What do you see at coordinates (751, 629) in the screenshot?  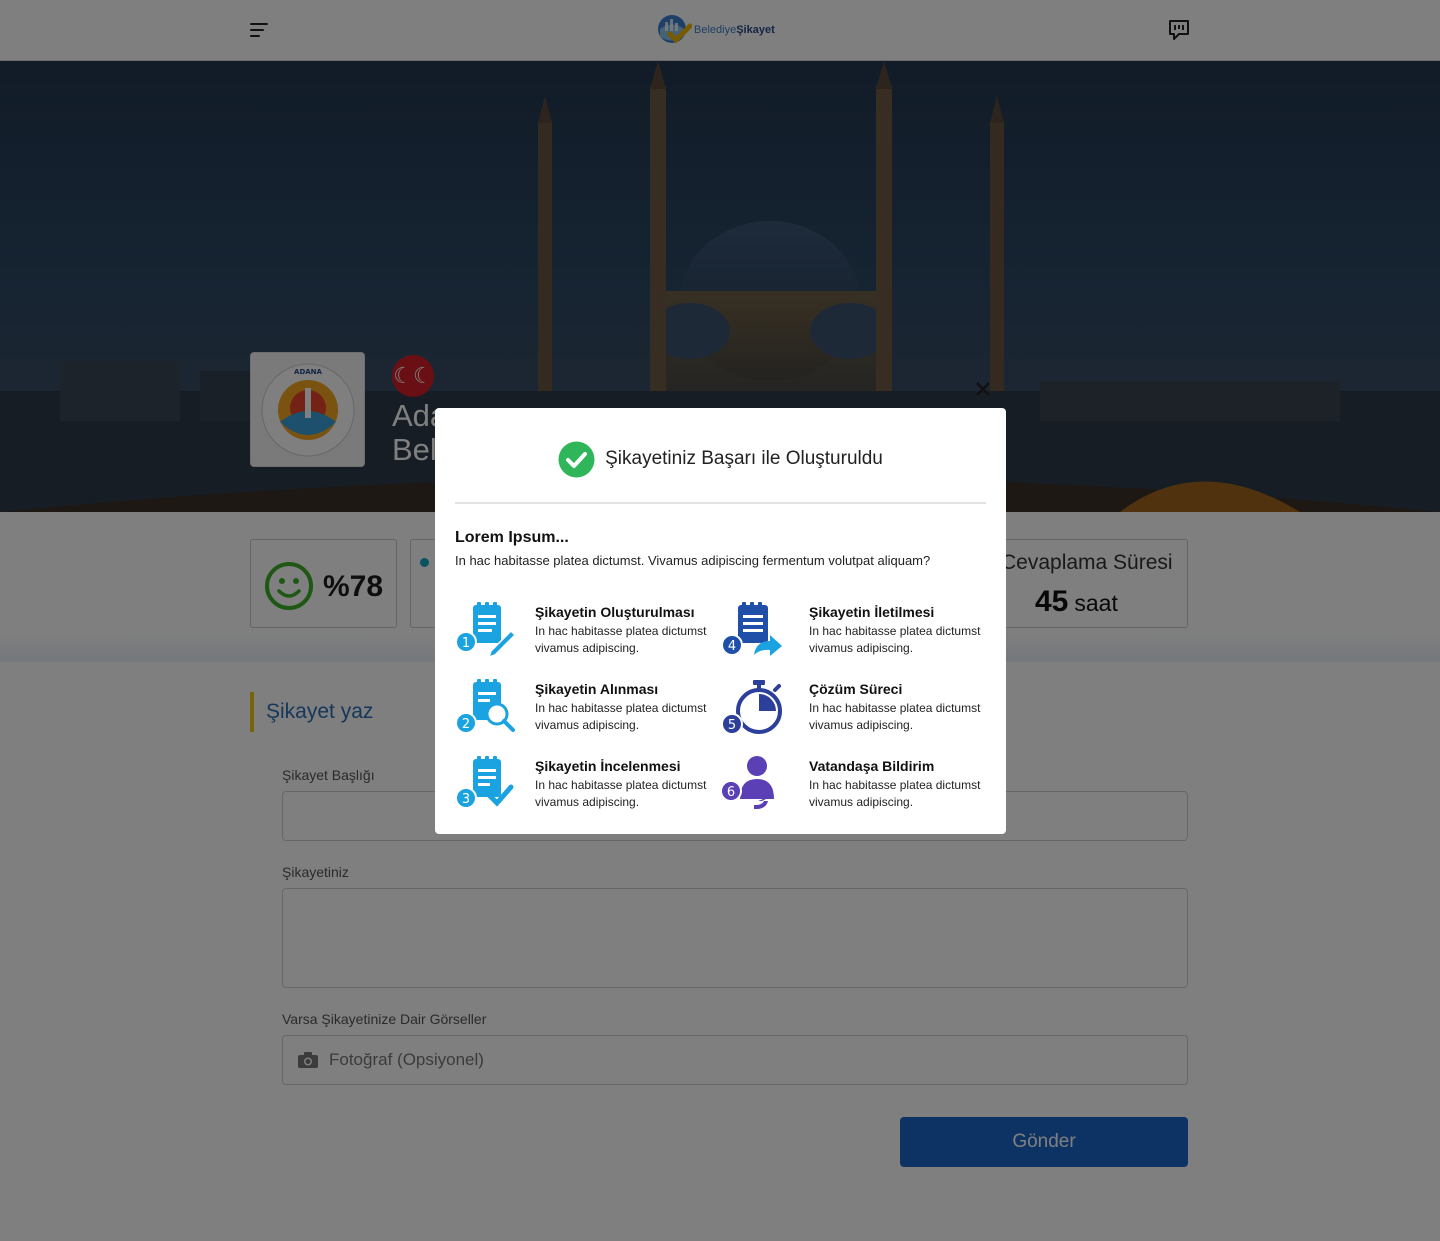 I see `clipboard-forward-icon: 4` at bounding box center [751, 629].